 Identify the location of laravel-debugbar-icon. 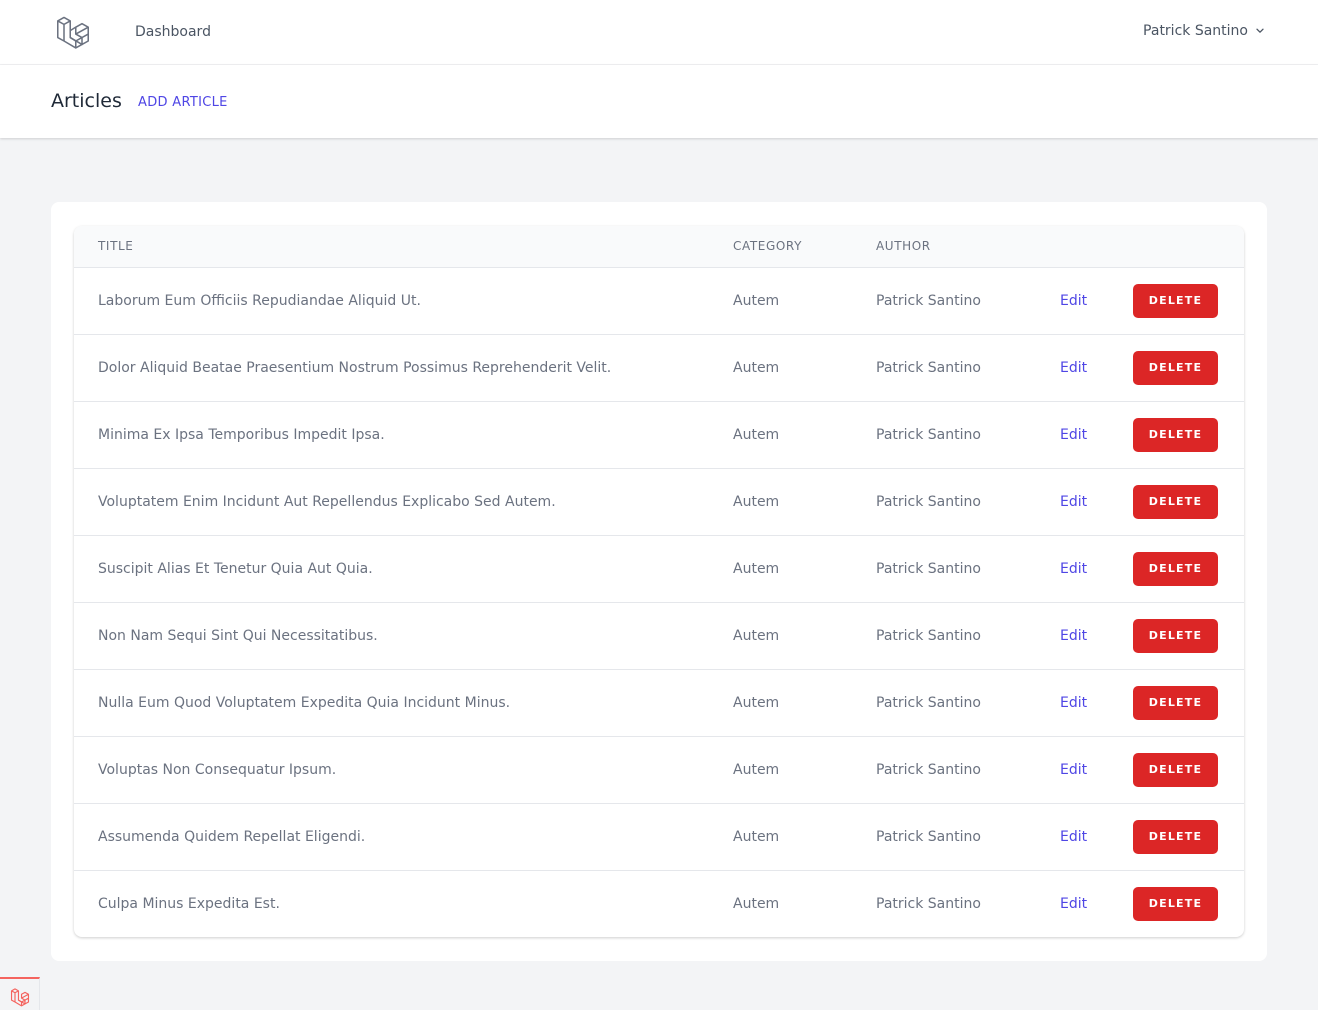
(20, 997).